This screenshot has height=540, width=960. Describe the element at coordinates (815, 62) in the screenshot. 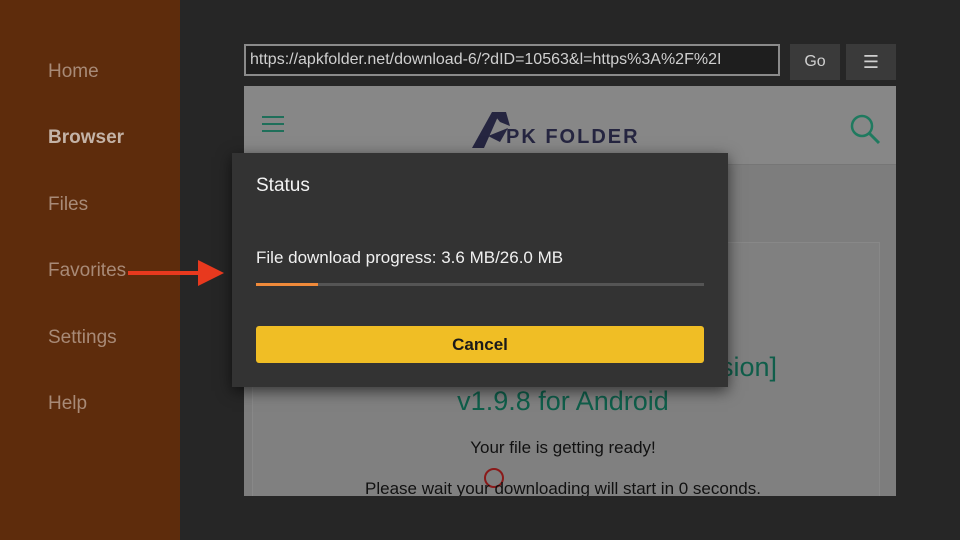

I see `go-button: Go` at that location.